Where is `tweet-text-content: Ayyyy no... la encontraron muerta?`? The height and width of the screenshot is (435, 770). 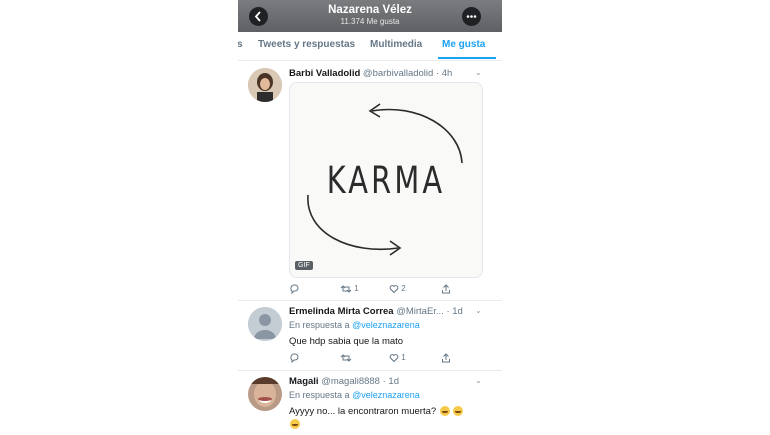 tweet-text-content: Ayyyy no... la encontraron muerta? is located at coordinates (363, 411).